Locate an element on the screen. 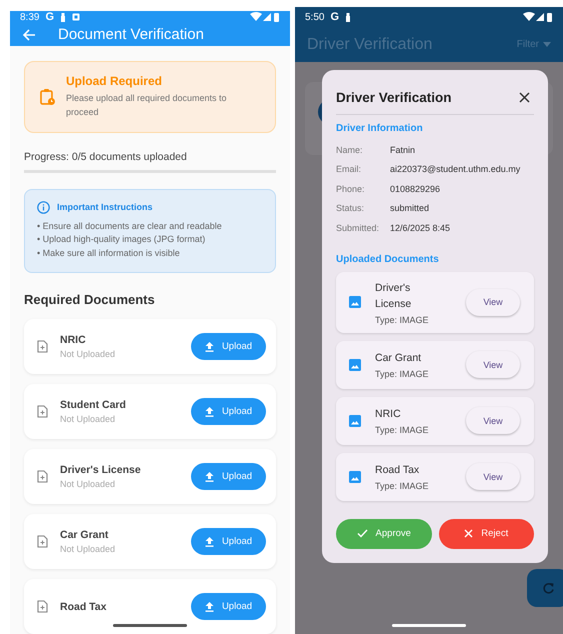 Image resolution: width=563 pixels, height=634 pixels. status-time: 8:39 is located at coordinates (30, 17).